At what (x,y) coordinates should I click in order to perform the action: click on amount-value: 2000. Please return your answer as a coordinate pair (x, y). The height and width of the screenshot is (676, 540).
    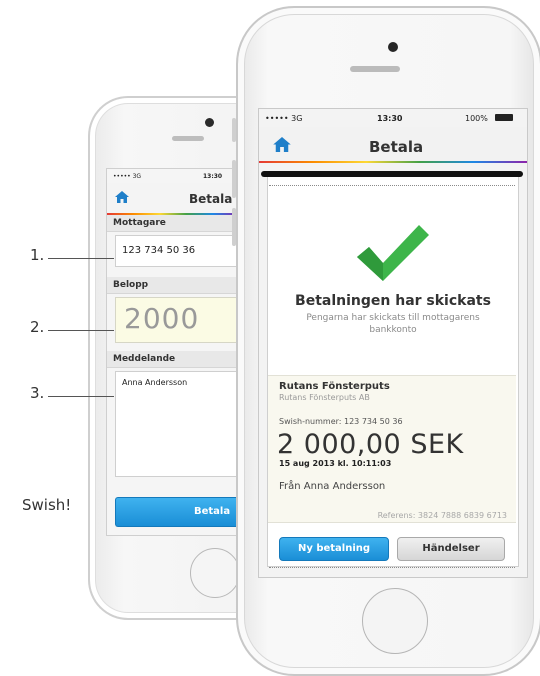
    Looking at the image, I should click on (162, 318).